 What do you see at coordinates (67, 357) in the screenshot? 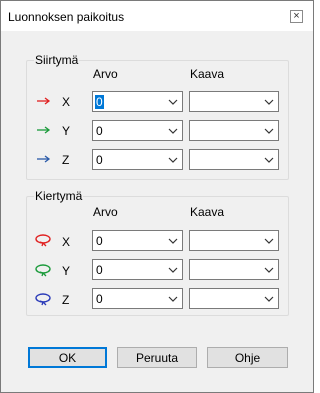
I see `ok-button: OK` at bounding box center [67, 357].